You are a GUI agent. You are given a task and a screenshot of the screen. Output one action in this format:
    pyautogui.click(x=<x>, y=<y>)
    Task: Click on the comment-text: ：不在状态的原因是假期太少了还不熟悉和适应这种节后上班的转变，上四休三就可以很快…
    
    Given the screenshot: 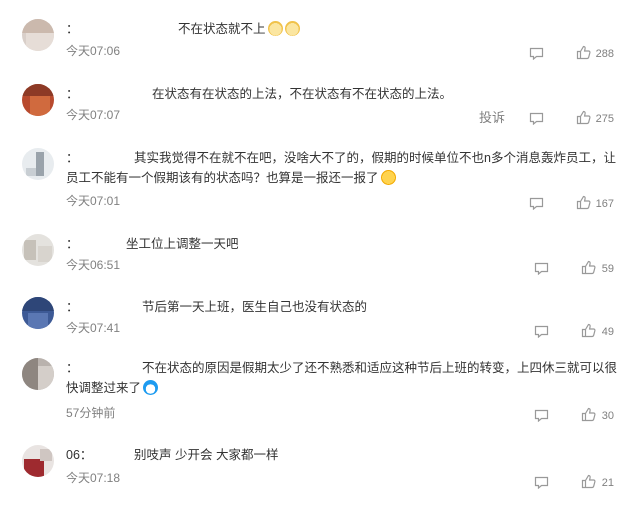 What is the action you would take?
    pyautogui.click(x=342, y=378)
    